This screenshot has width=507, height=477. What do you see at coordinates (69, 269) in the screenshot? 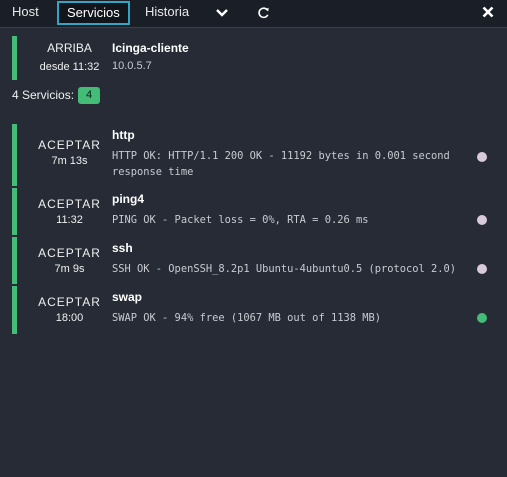
I see `service-state-time: 7m 9s` at bounding box center [69, 269].